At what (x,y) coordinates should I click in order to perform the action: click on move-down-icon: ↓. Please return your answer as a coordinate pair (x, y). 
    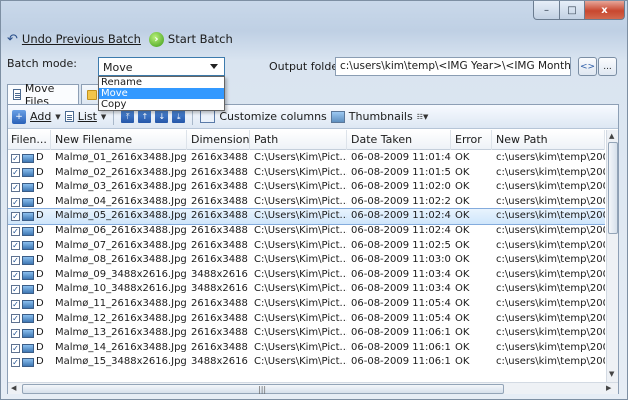
    Looking at the image, I should click on (162, 116).